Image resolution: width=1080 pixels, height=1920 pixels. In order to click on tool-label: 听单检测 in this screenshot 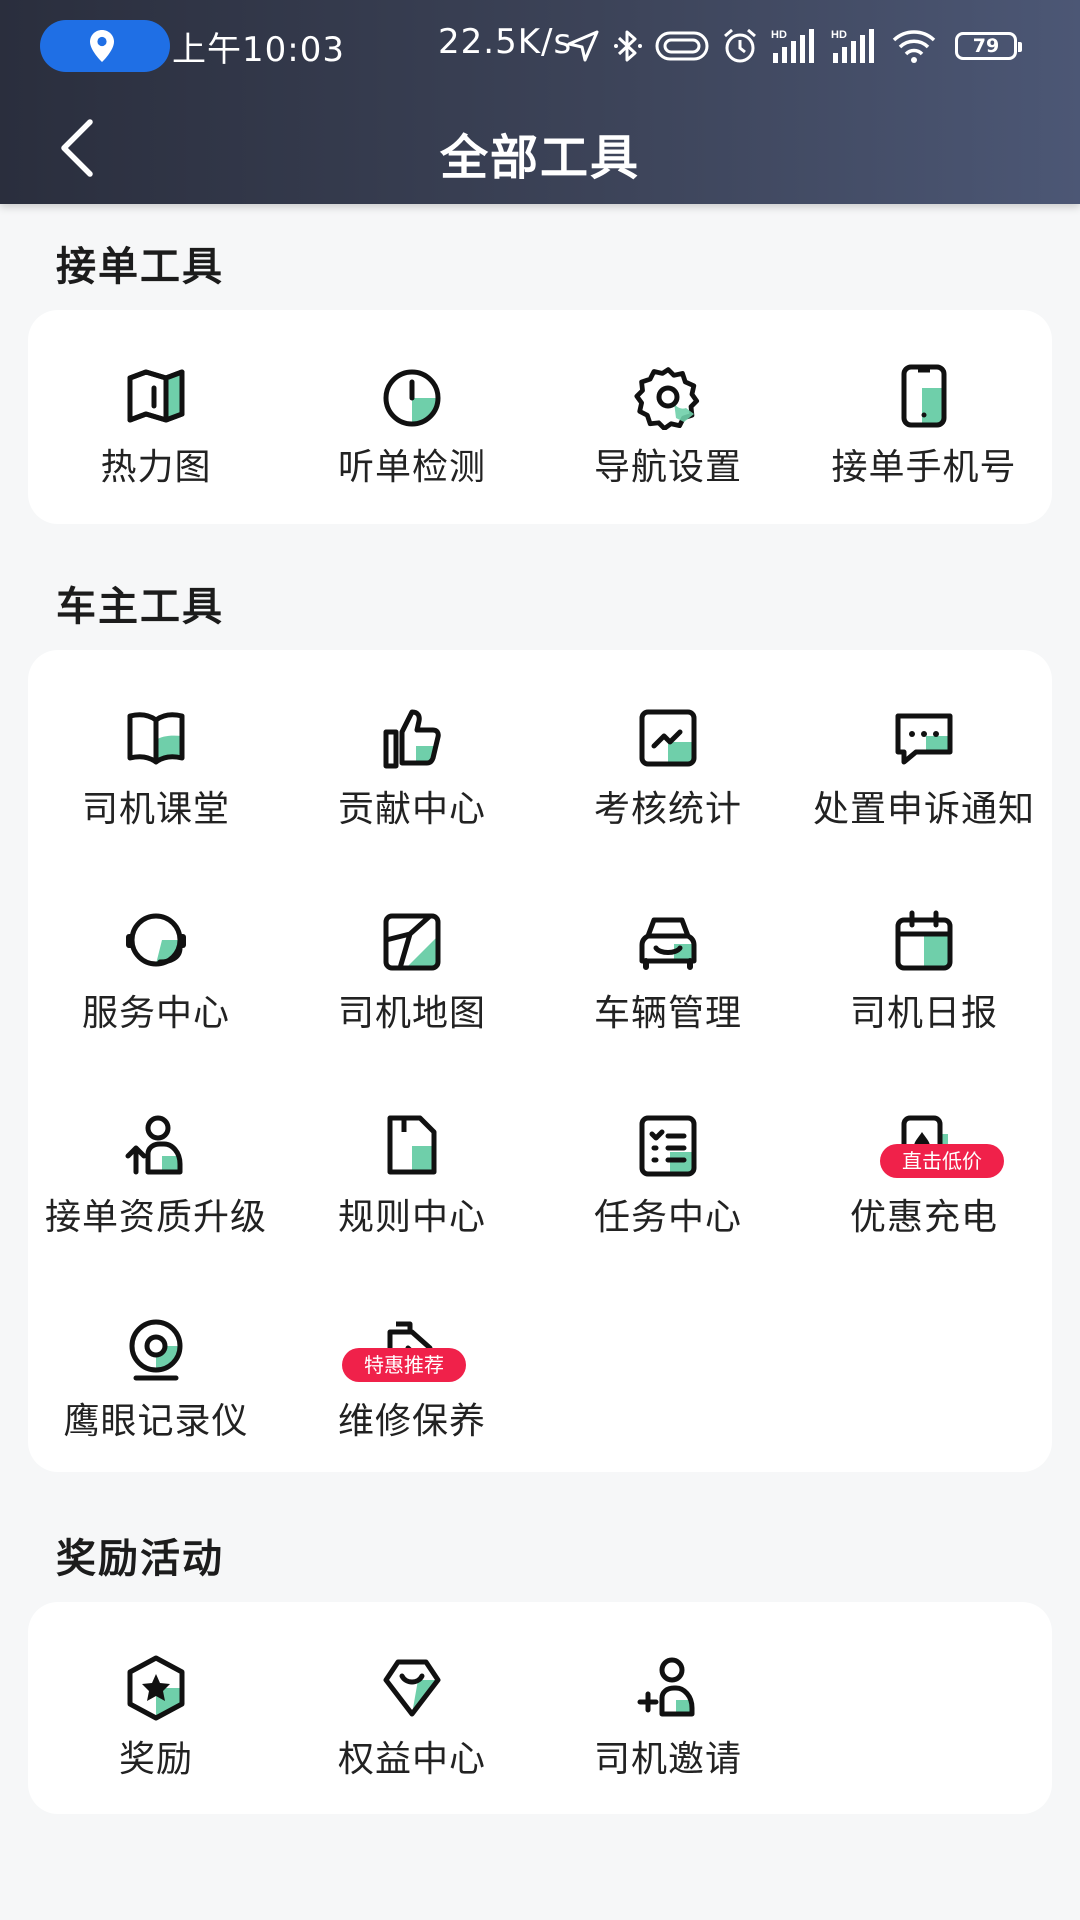, I will do `click(411, 467)`.